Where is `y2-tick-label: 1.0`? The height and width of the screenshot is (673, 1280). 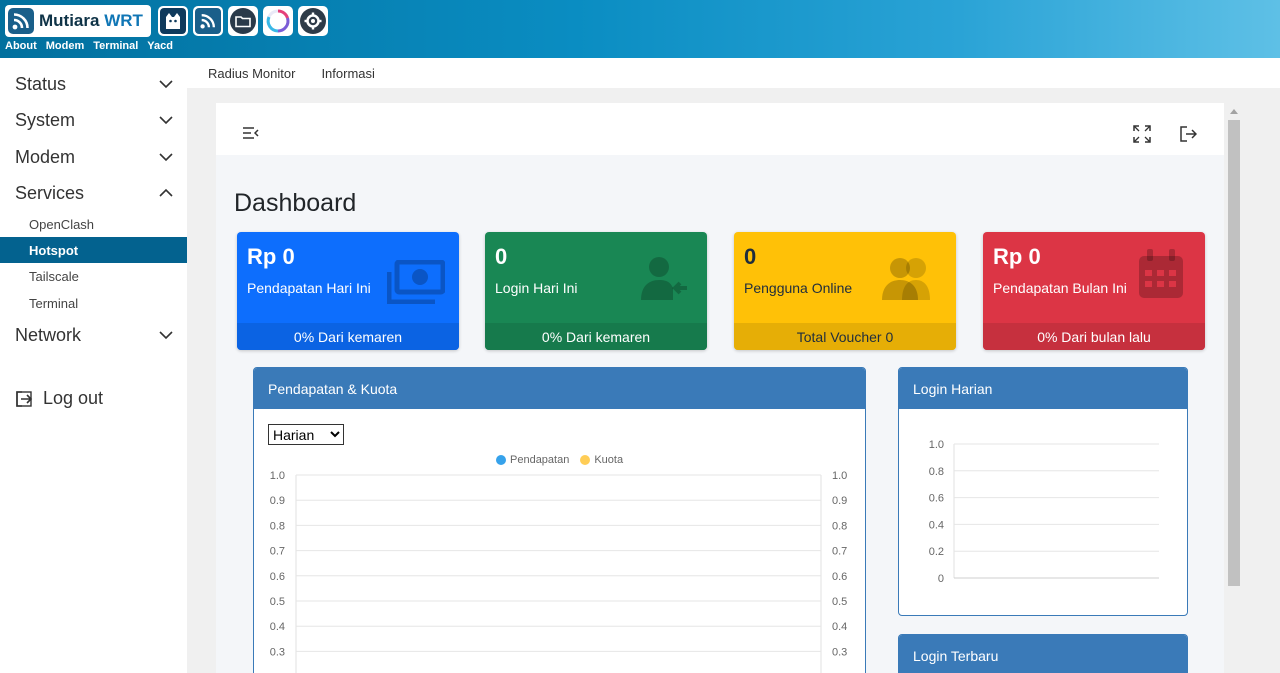 y2-tick-label: 1.0 is located at coordinates (839, 476).